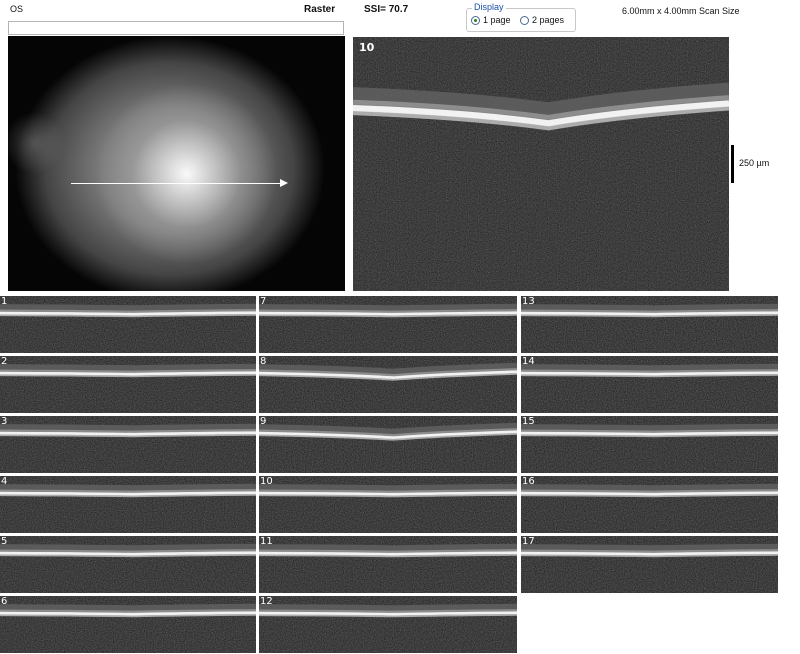 The image size is (800, 654). I want to click on bscan-thumbnail: 3, so click(128, 444).